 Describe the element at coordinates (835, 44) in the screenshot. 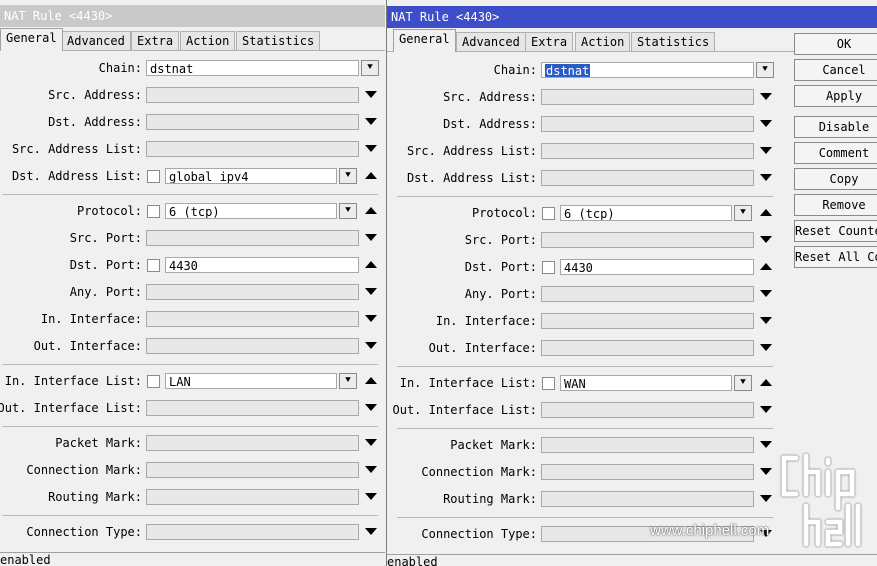

I see `ok-button: OK` at that location.